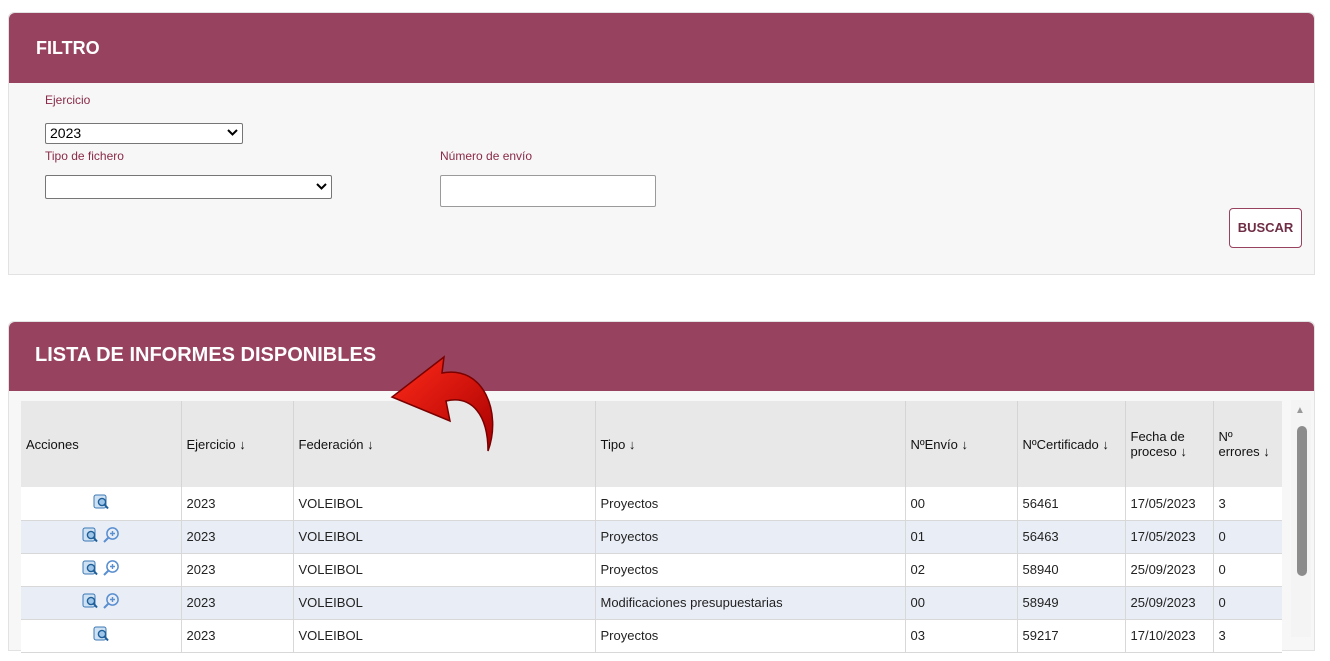  I want to click on buscar-button: BUSCAR, so click(1265, 228).